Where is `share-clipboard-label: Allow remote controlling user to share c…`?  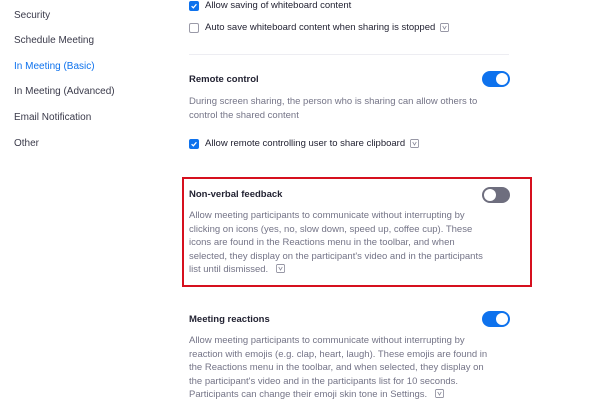
share-clipboard-label: Allow remote controlling user to share c… is located at coordinates (305, 143).